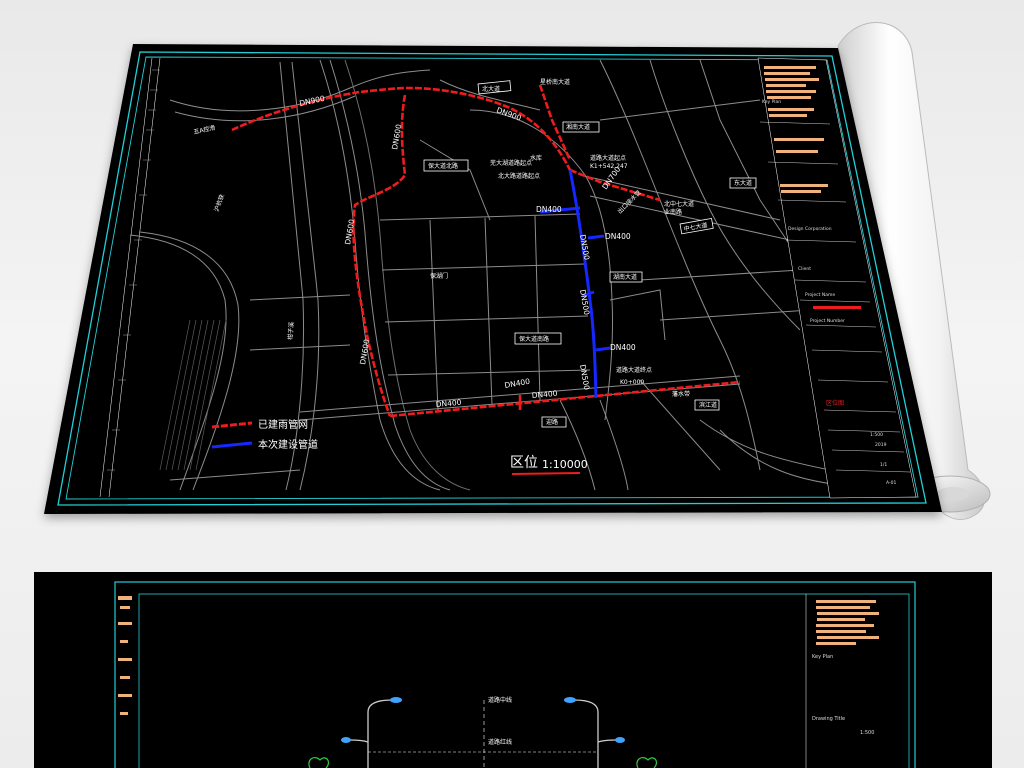 The width and height of the screenshot is (1024, 768). I want to click on title-block-line: Design Corporation, so click(810, 229).